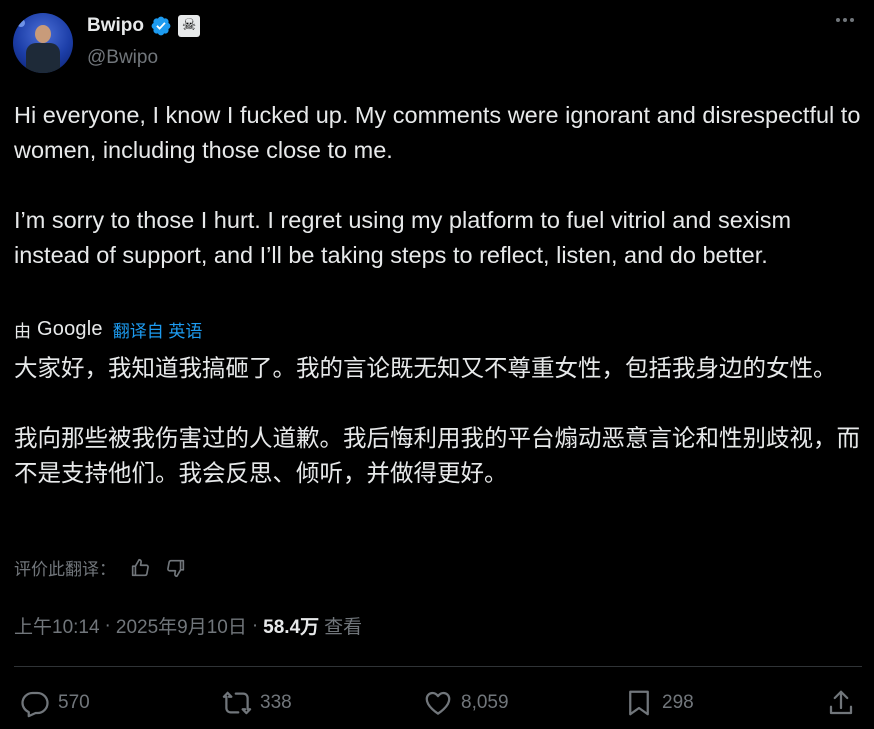  Describe the element at coordinates (43, 58) in the screenshot. I see `avatar-body` at that location.